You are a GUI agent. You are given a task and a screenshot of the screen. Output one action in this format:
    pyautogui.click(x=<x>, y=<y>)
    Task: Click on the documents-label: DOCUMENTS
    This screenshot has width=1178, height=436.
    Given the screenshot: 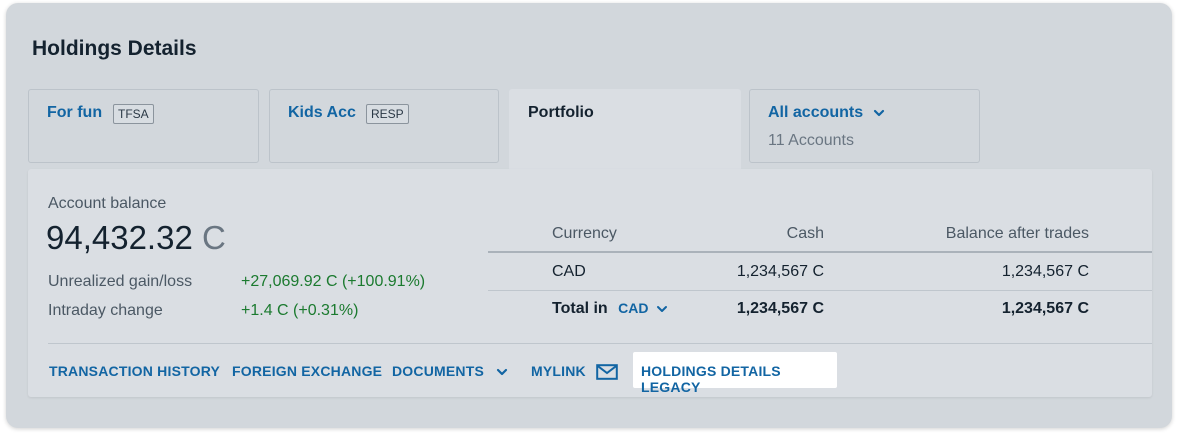 What is the action you would take?
    pyautogui.click(x=438, y=371)
    